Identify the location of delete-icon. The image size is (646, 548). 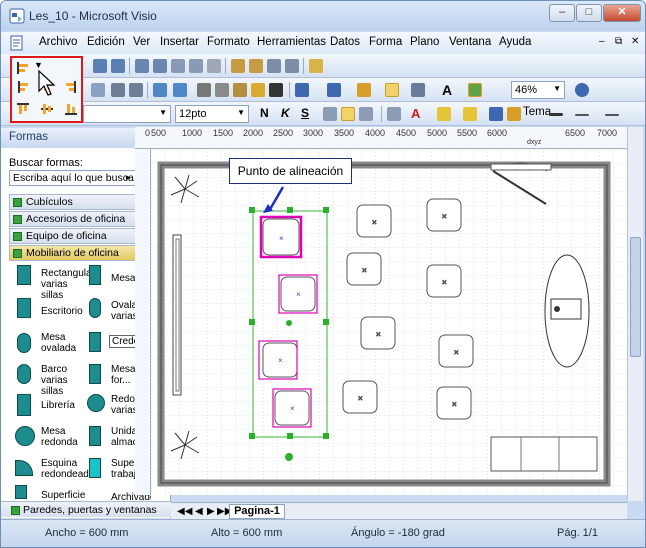
(276, 90).